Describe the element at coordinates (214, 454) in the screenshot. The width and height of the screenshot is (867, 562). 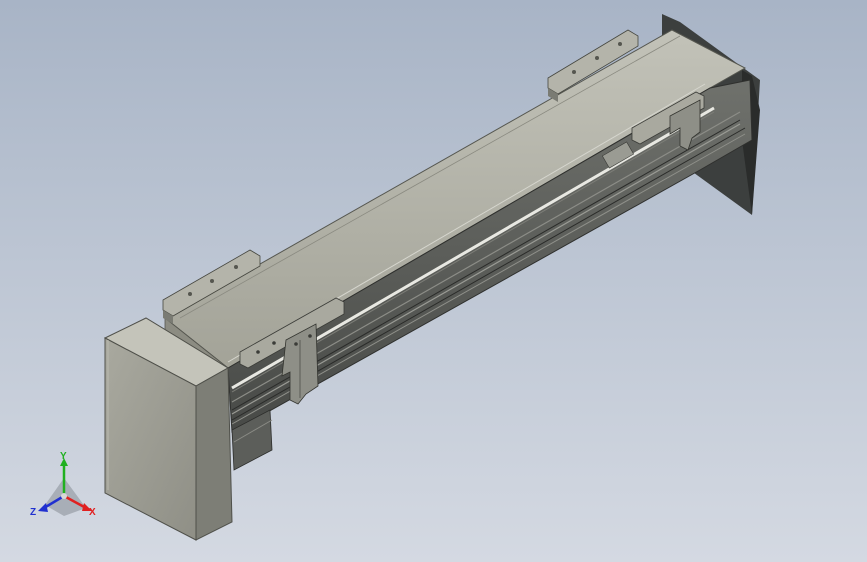
I see `motor-housing-side` at that location.